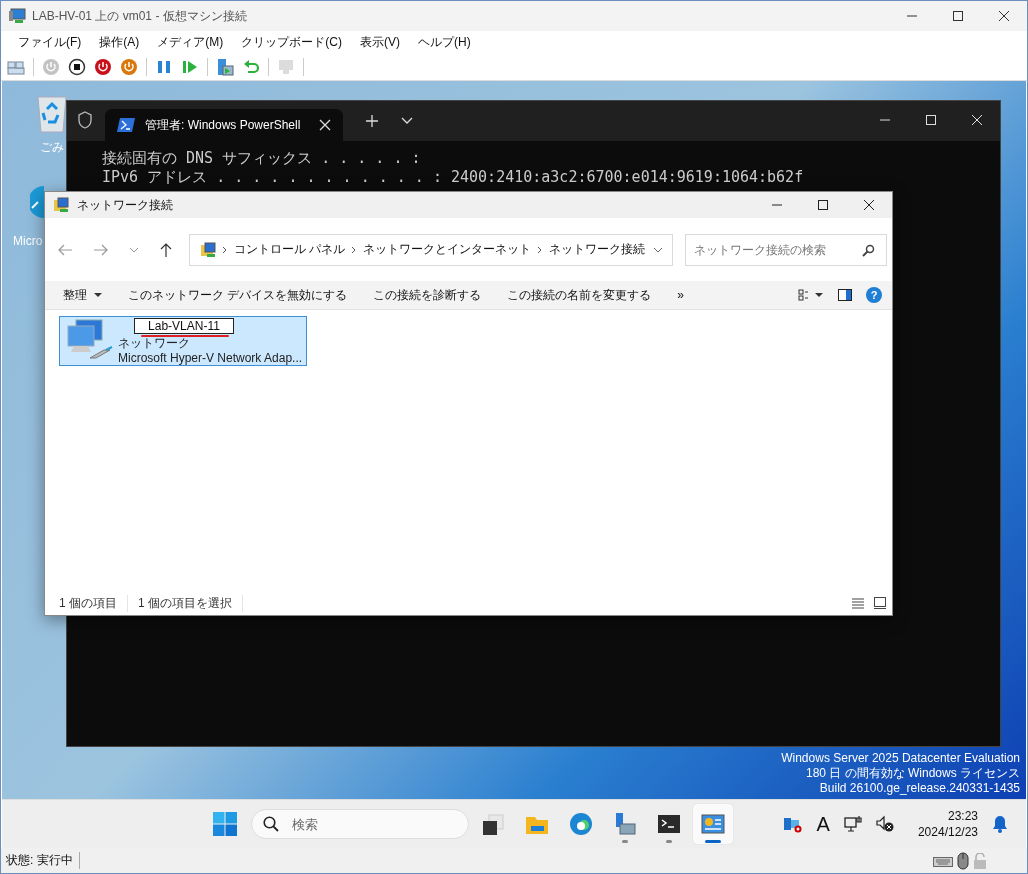 This screenshot has height=874, width=1028. Describe the element at coordinates (669, 824) in the screenshot. I see `terminal-icon` at that location.